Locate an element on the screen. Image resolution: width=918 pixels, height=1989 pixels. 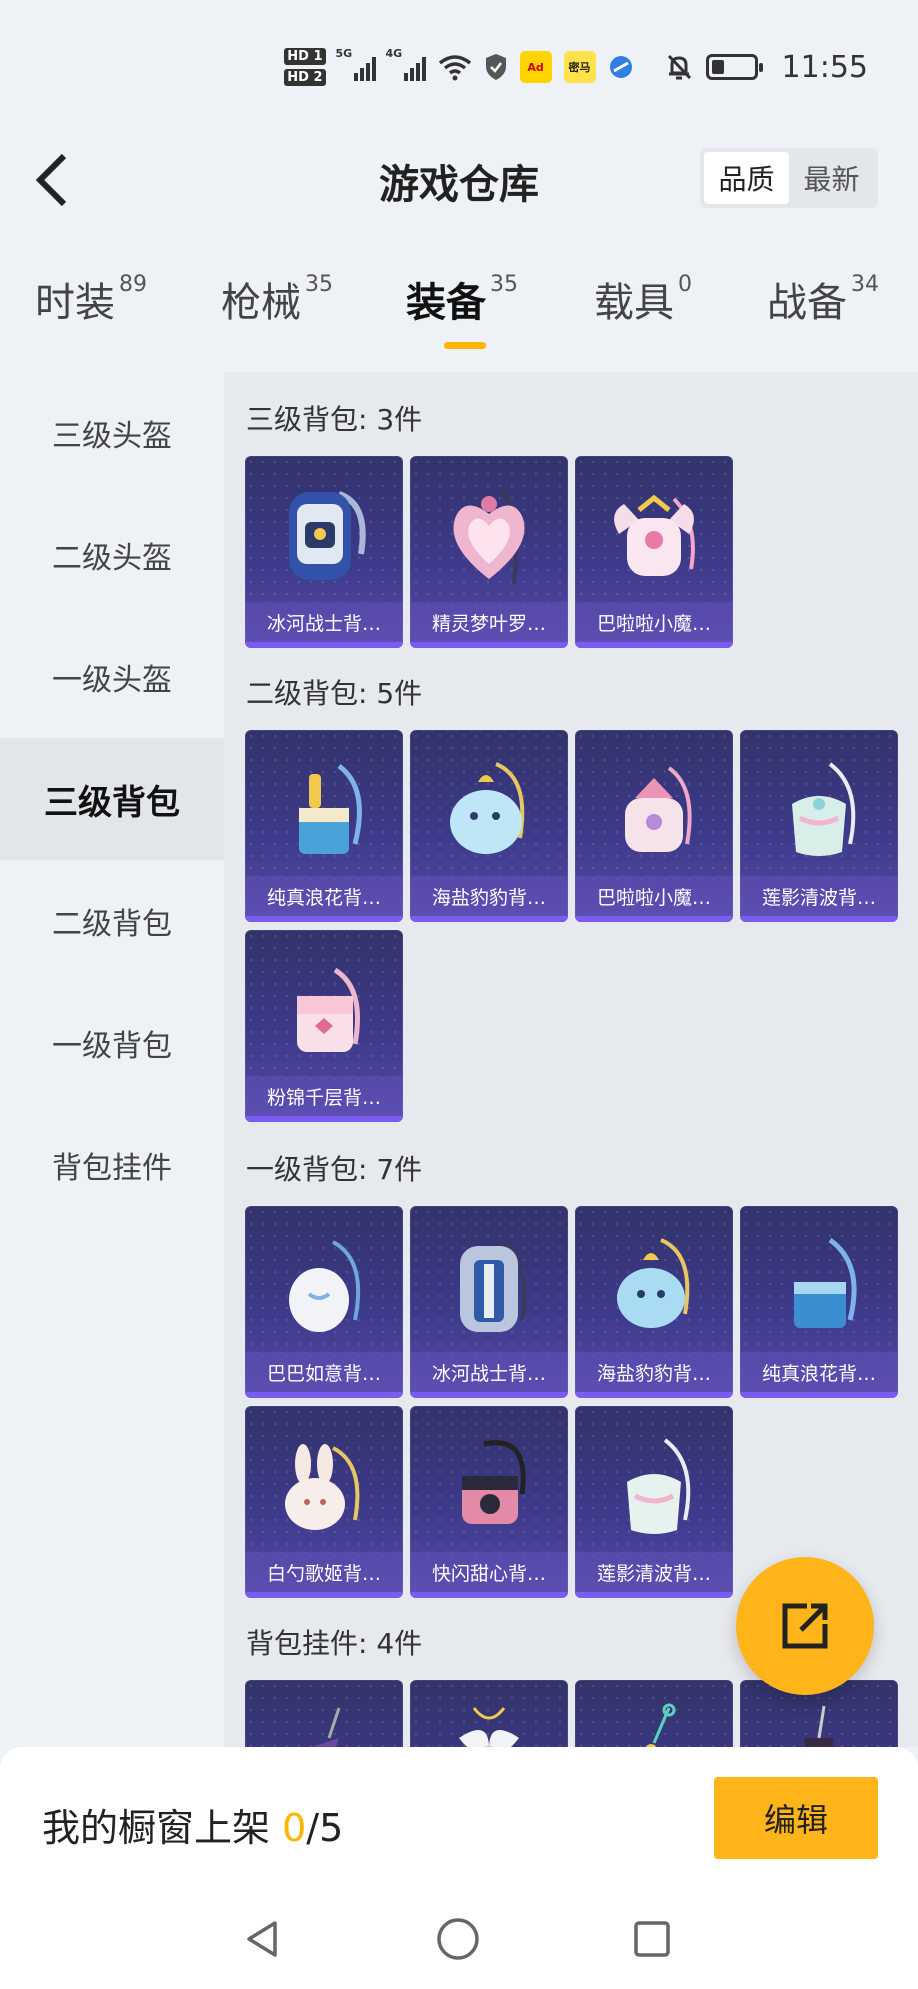
tab-fashion: 时装 89 is located at coordinates (91, 299).